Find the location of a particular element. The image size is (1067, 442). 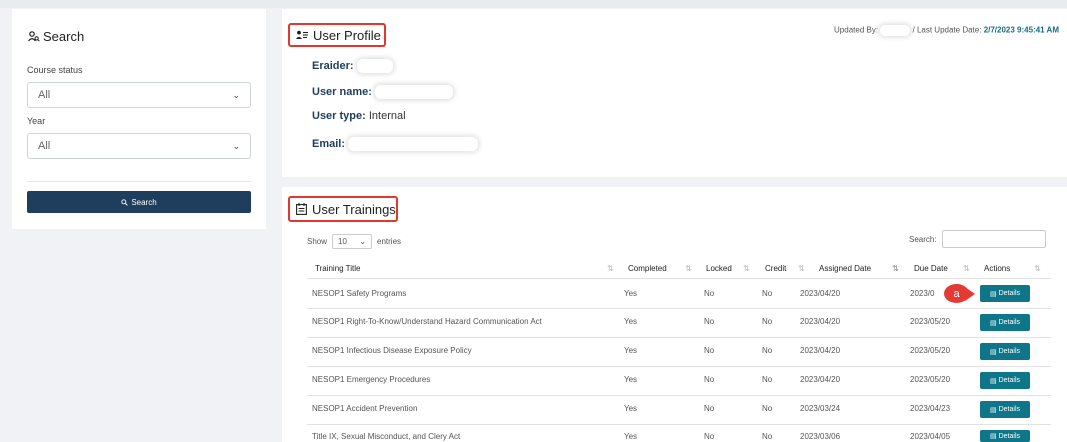

user-profile-title: User Profile is located at coordinates (347, 35).